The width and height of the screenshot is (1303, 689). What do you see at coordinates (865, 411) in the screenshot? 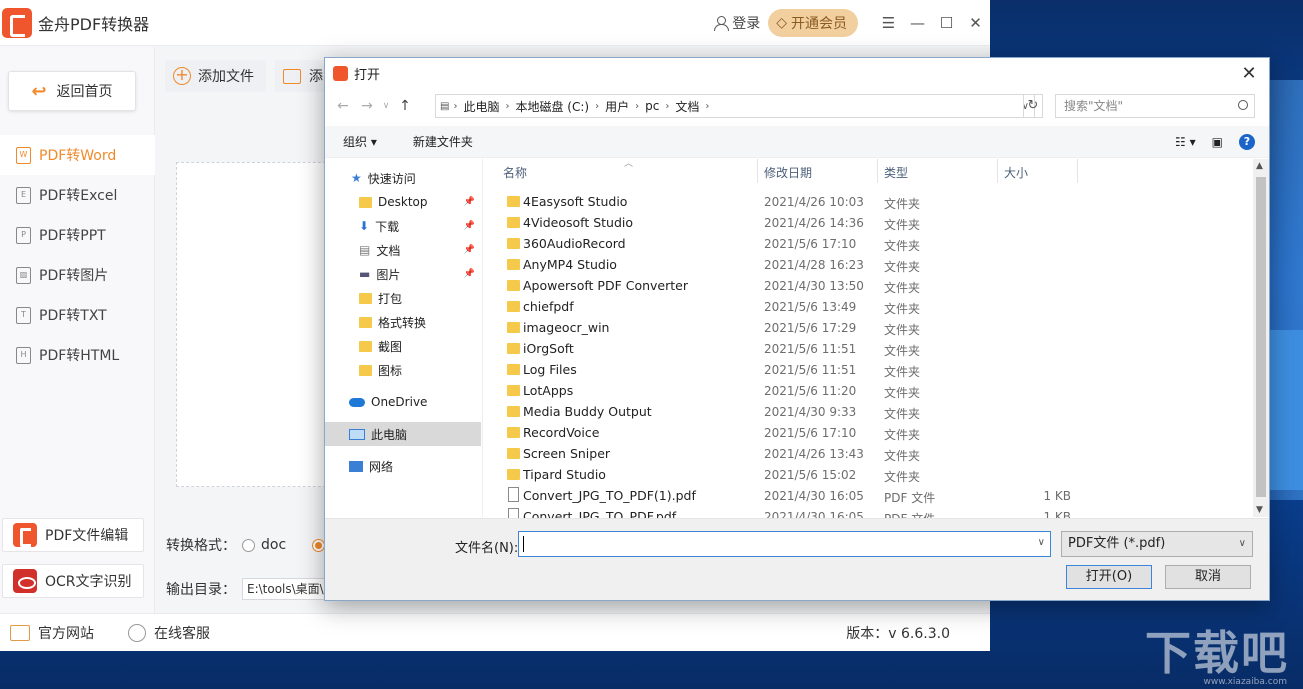
I see `file-row: Media Buddy Output2021/4/30 9:33文件夹` at bounding box center [865, 411].